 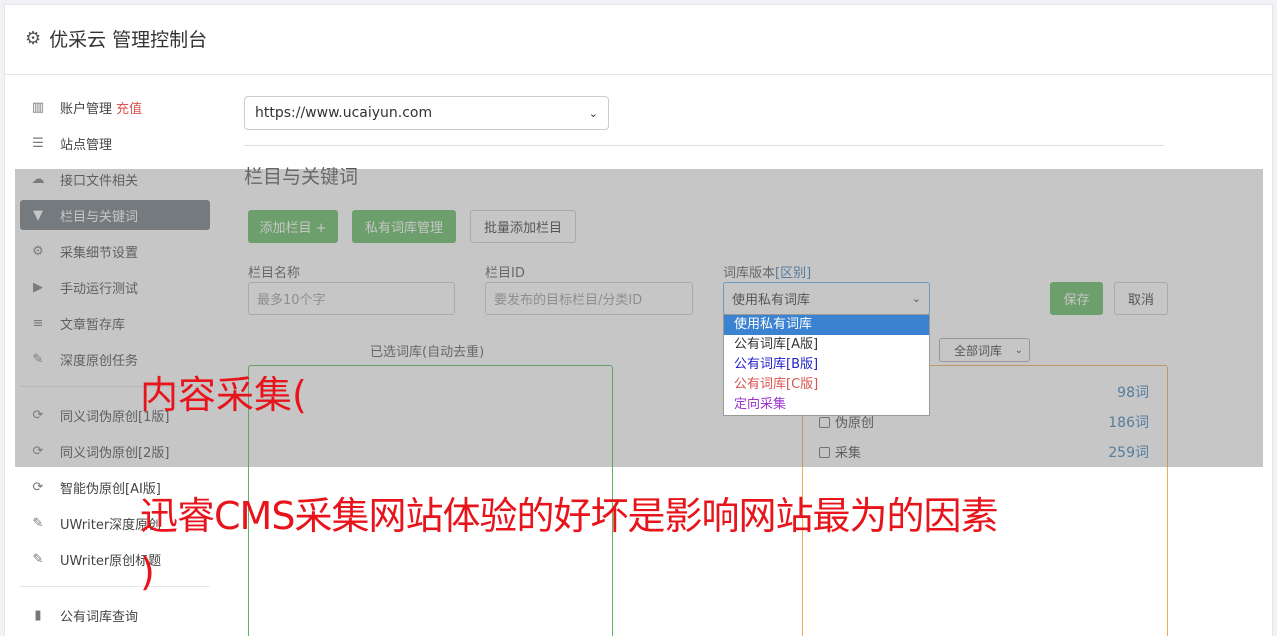 I want to click on sidebar-divider, so click(x=115, y=586).